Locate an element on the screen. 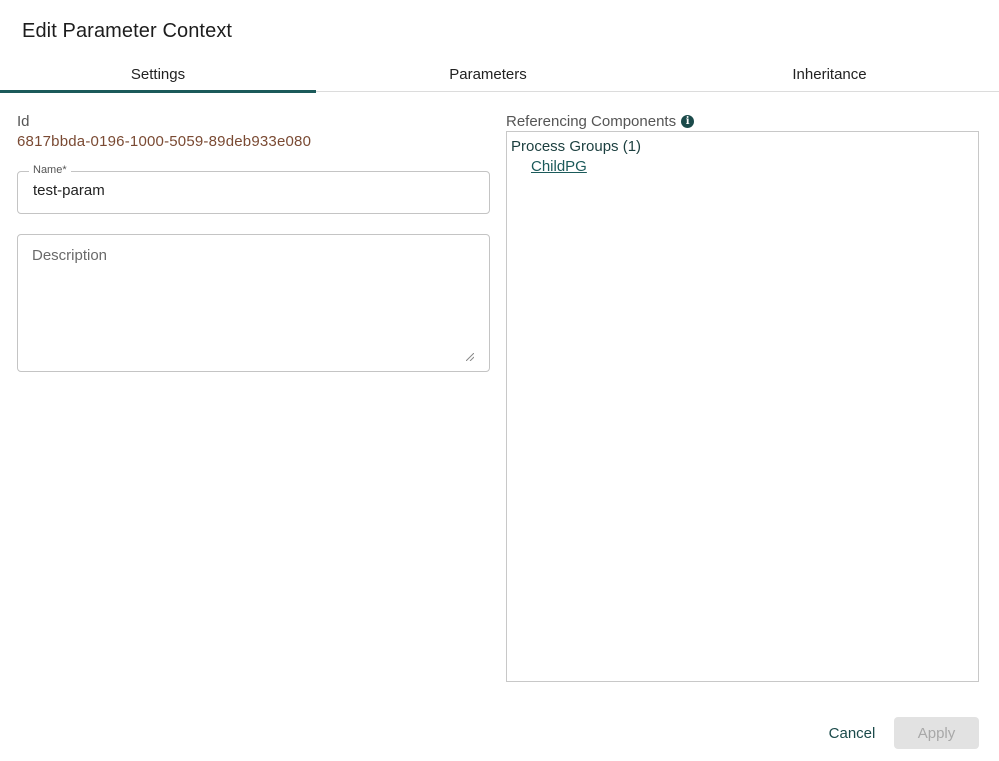  id-value: 6817bbda-0196-1000-5059-89deb933e080 is located at coordinates (164, 141).